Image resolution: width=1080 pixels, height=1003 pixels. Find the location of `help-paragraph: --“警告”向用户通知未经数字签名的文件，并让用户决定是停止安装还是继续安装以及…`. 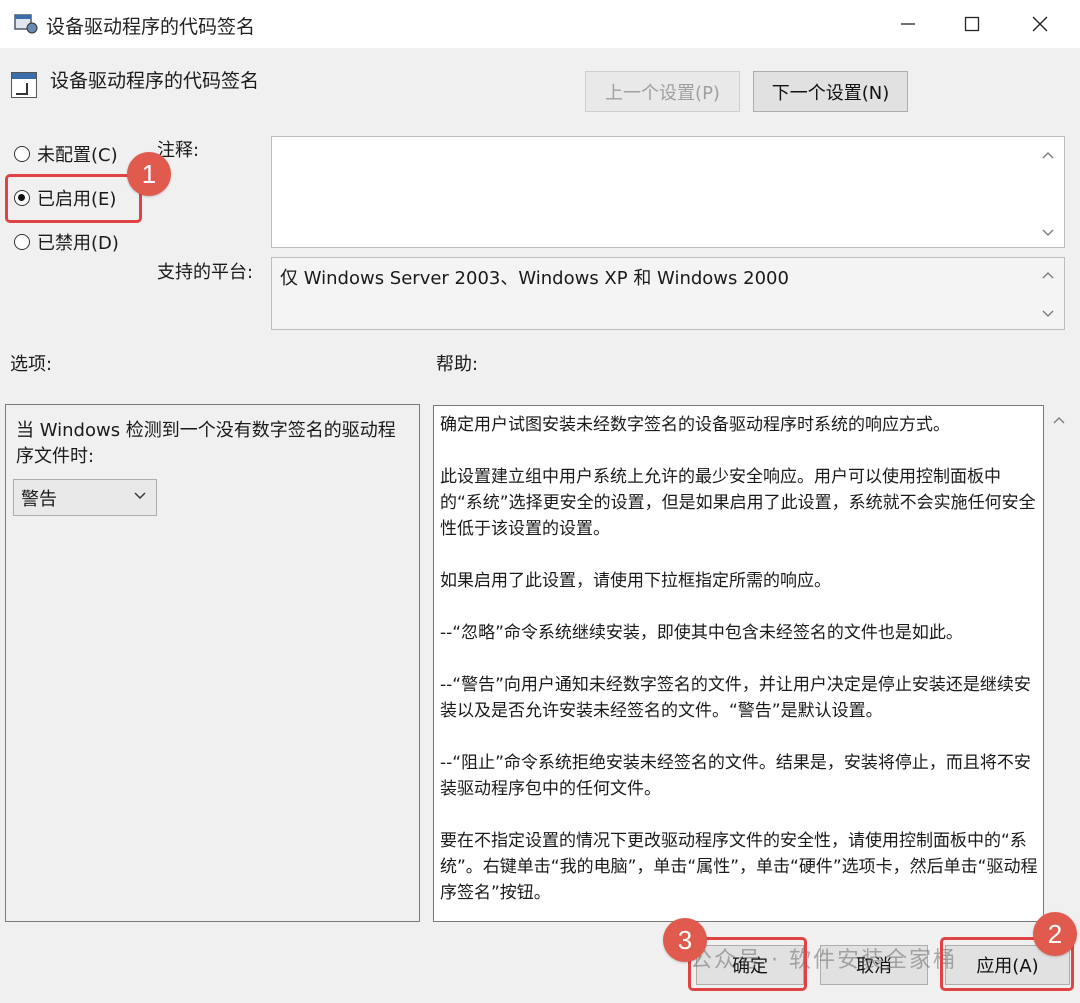

help-paragraph: --“警告”向用户通知未经数字签名的文件，并让用户决定是停止安装还是继续安装以及… is located at coordinates (735, 698).